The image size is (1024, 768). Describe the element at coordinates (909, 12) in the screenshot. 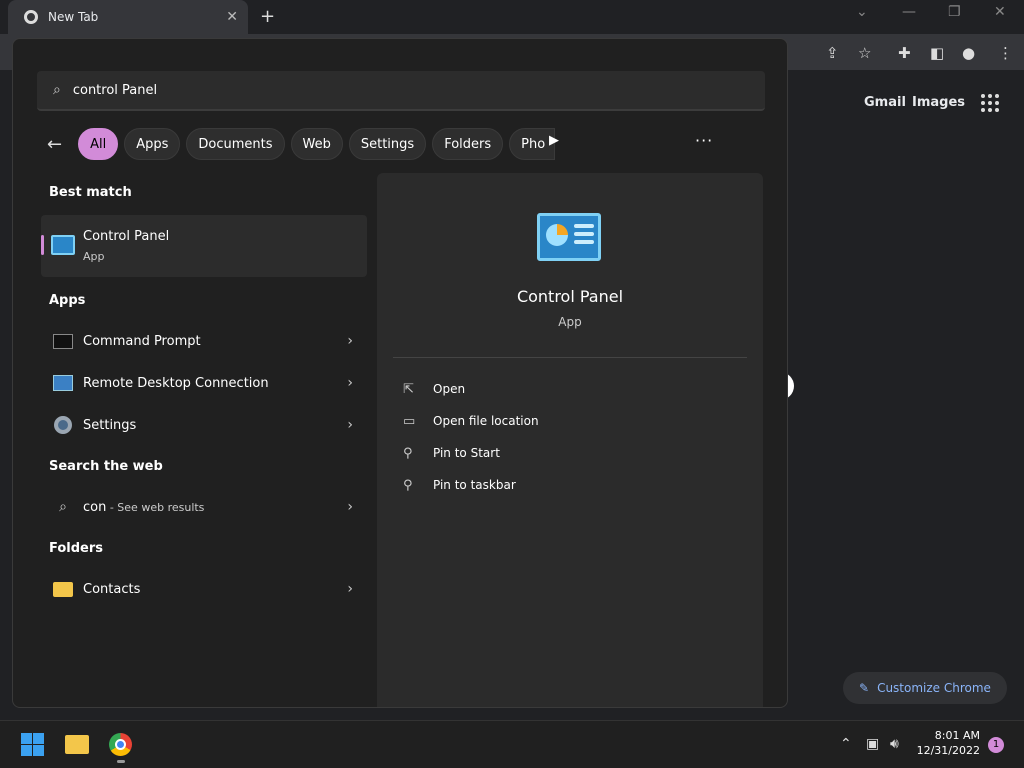

I see `minimize-icon: —` at that location.